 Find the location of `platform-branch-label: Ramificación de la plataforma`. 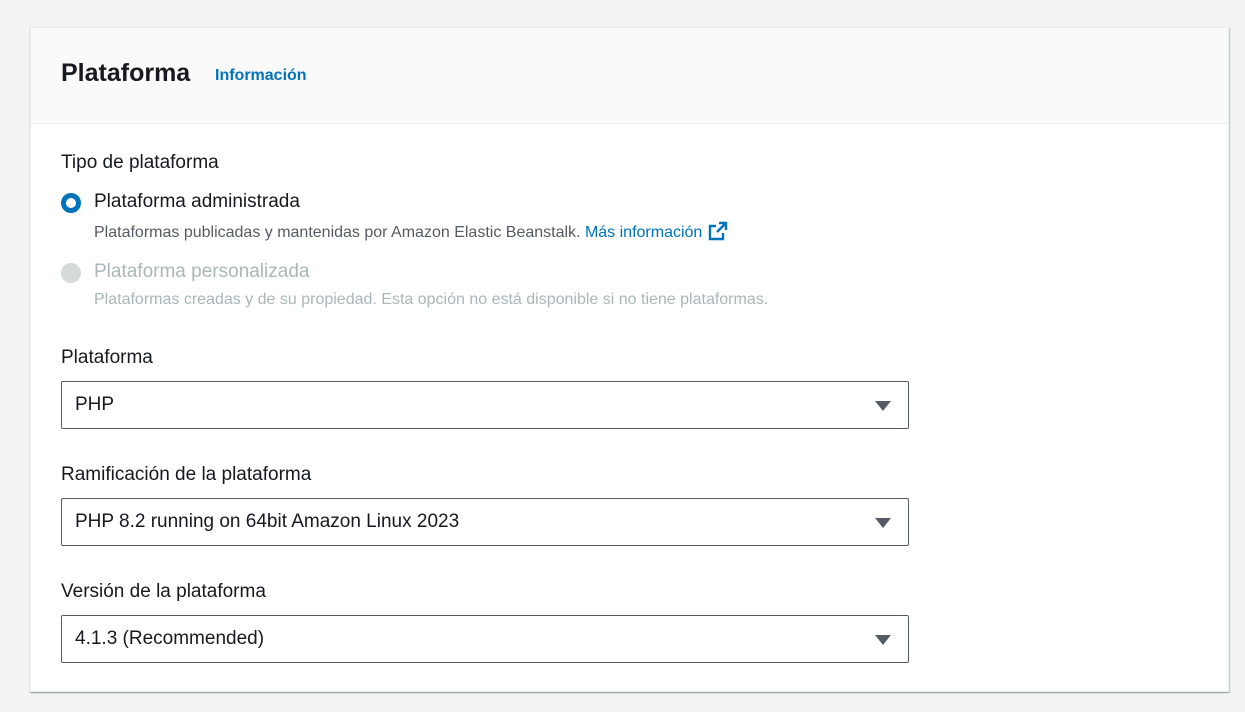

platform-branch-label: Ramificación de la plataforma is located at coordinates (186, 474).